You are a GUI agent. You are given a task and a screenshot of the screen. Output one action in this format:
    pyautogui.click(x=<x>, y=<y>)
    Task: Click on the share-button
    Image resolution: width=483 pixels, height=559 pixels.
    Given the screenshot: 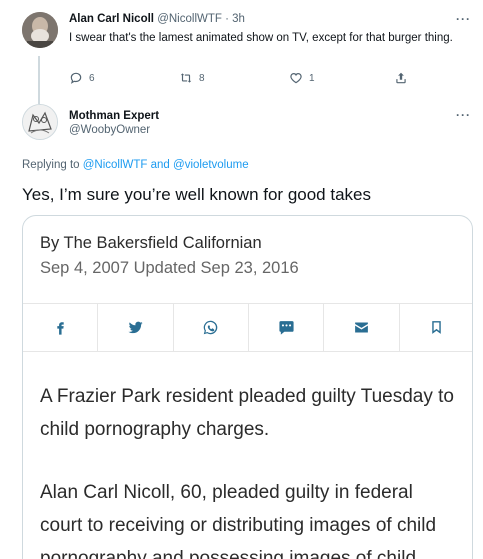 What is the action you would take?
    pyautogui.click(x=401, y=78)
    